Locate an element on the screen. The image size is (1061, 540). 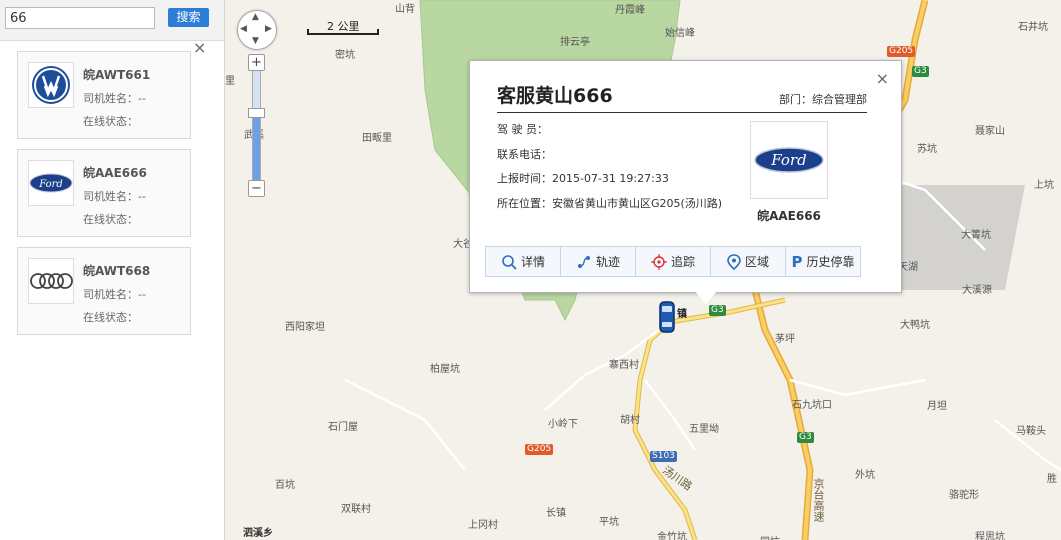
scale-bar: 2 公里 is located at coordinates (343, 26).